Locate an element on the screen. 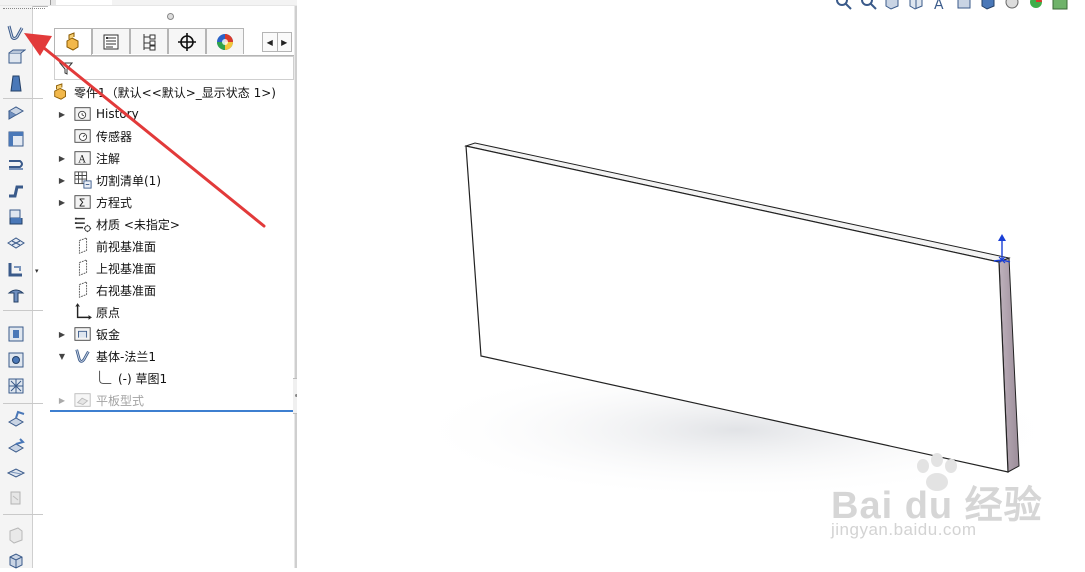 Image resolution: width=1085 pixels, height=572 pixels. equations-folder-icon: Σ is located at coordinates (82, 202).